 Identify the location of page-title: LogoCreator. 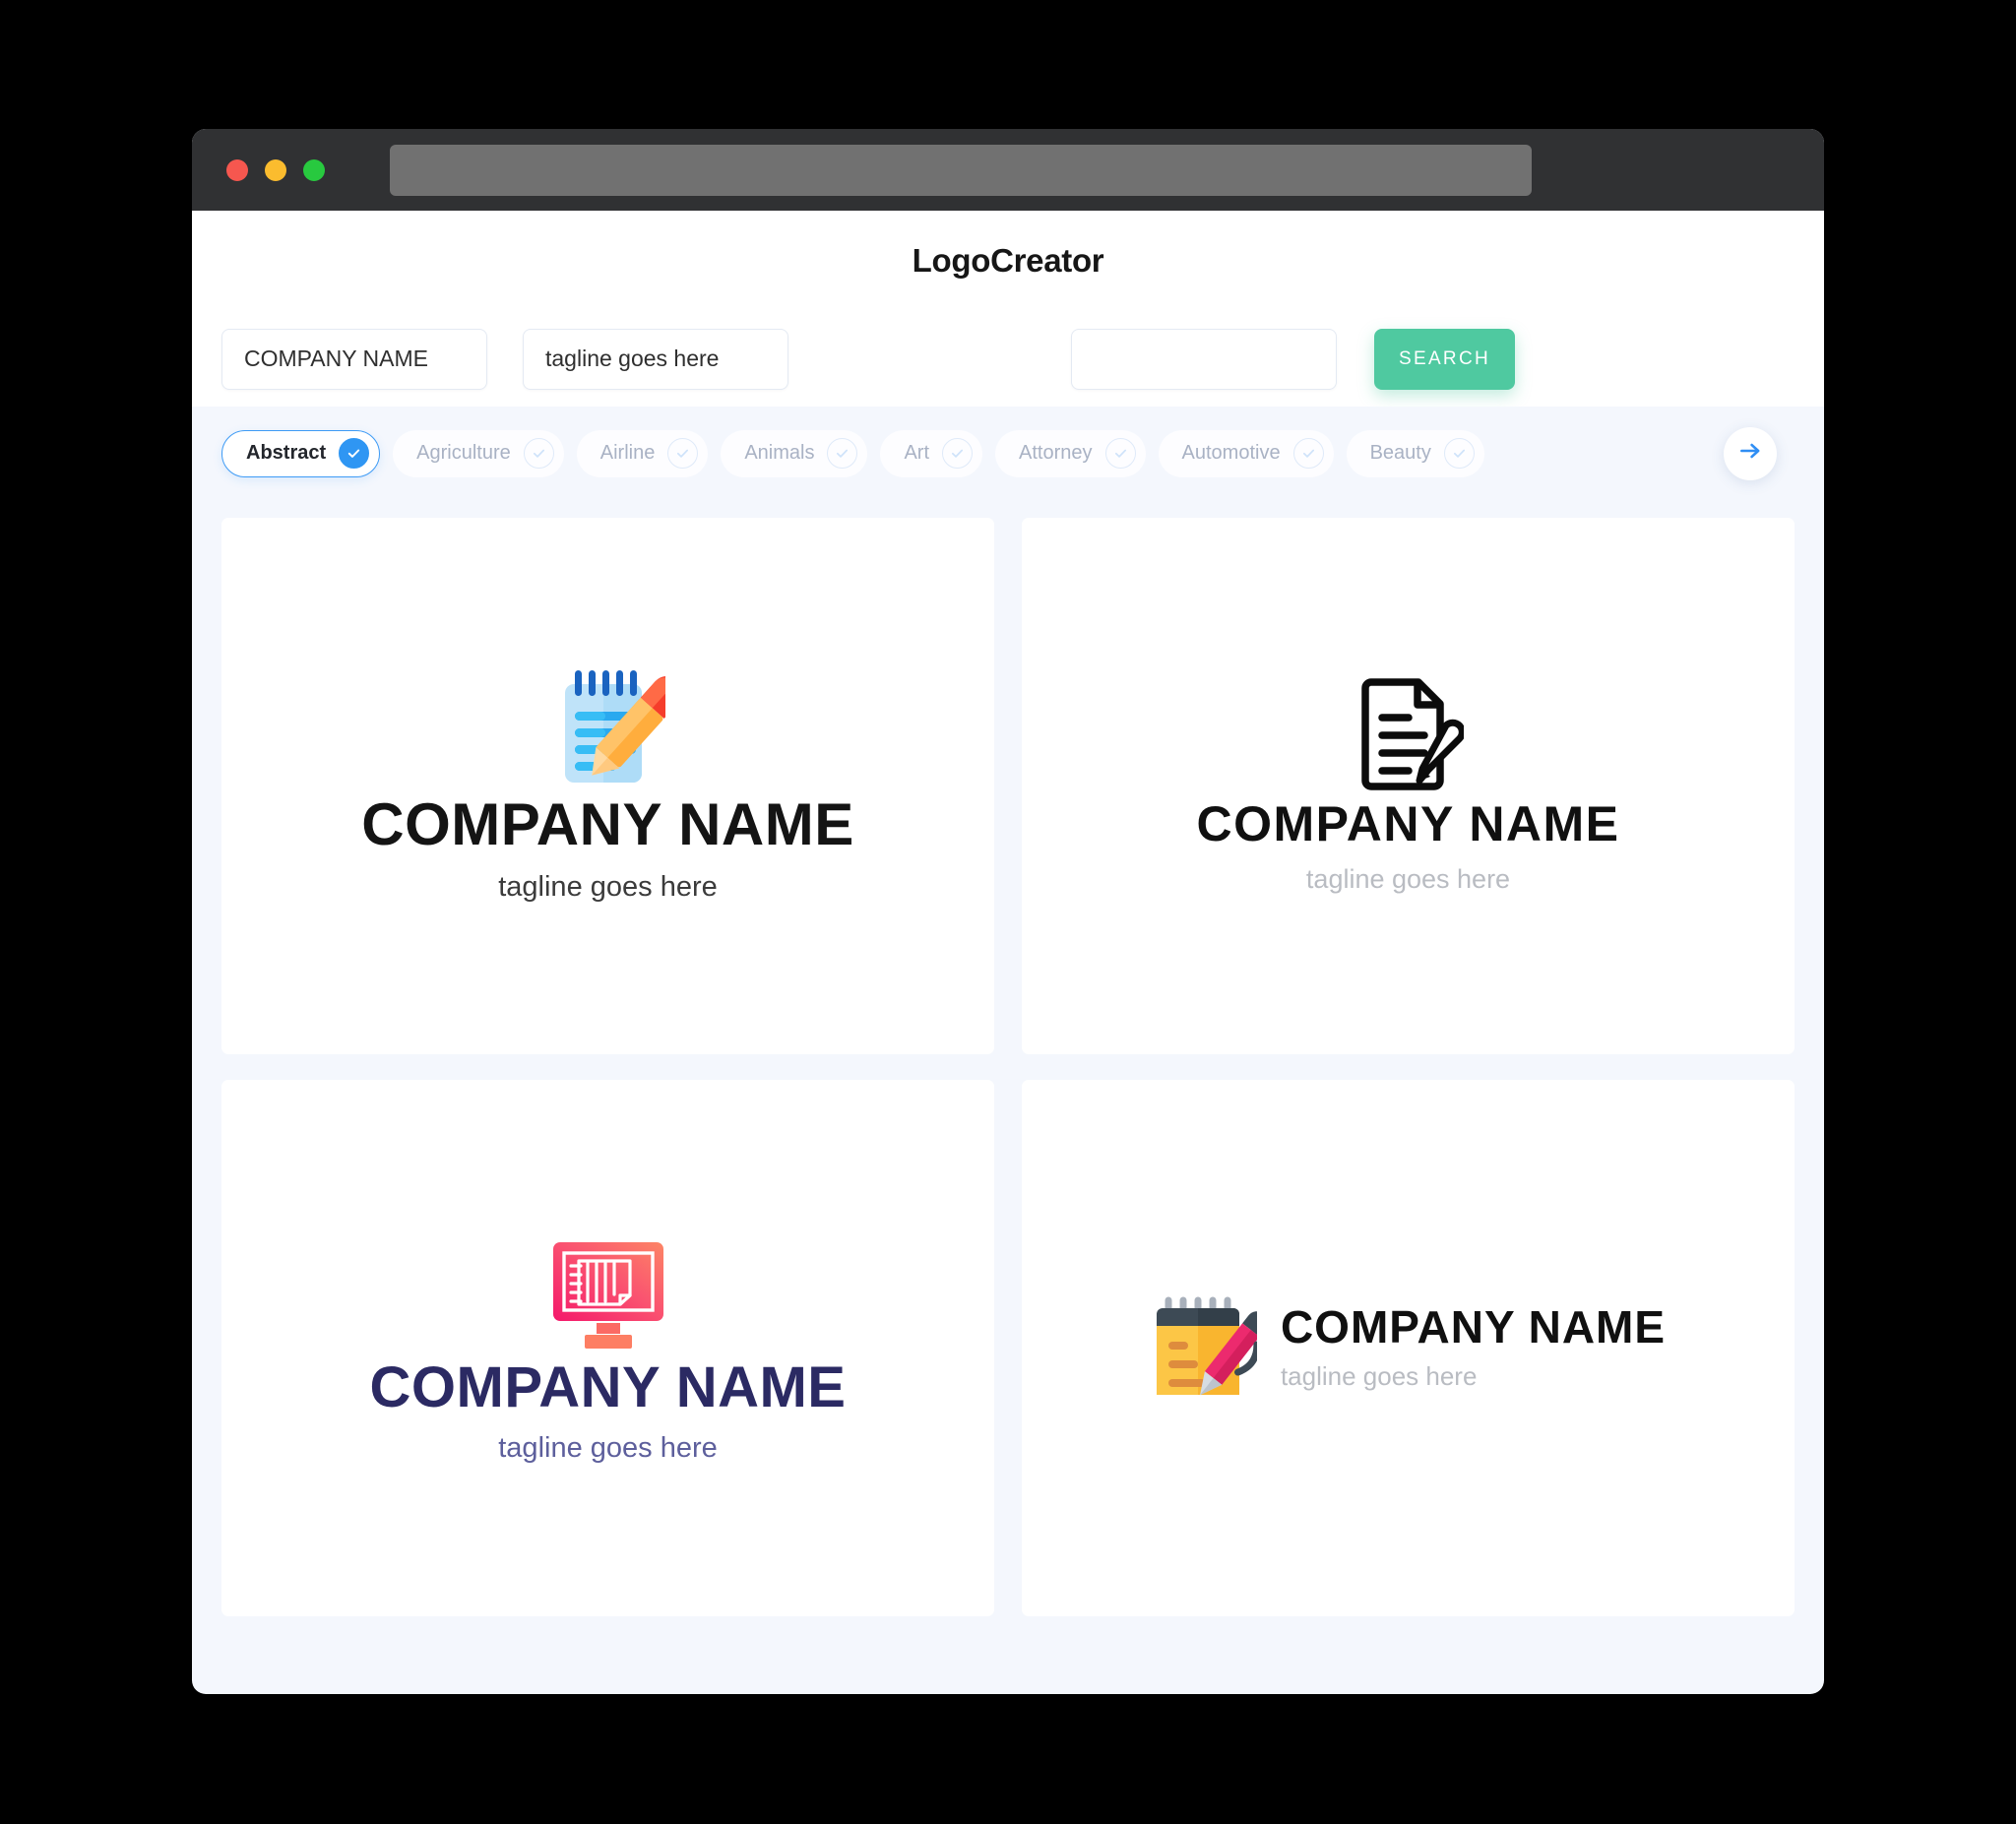
(1008, 260).